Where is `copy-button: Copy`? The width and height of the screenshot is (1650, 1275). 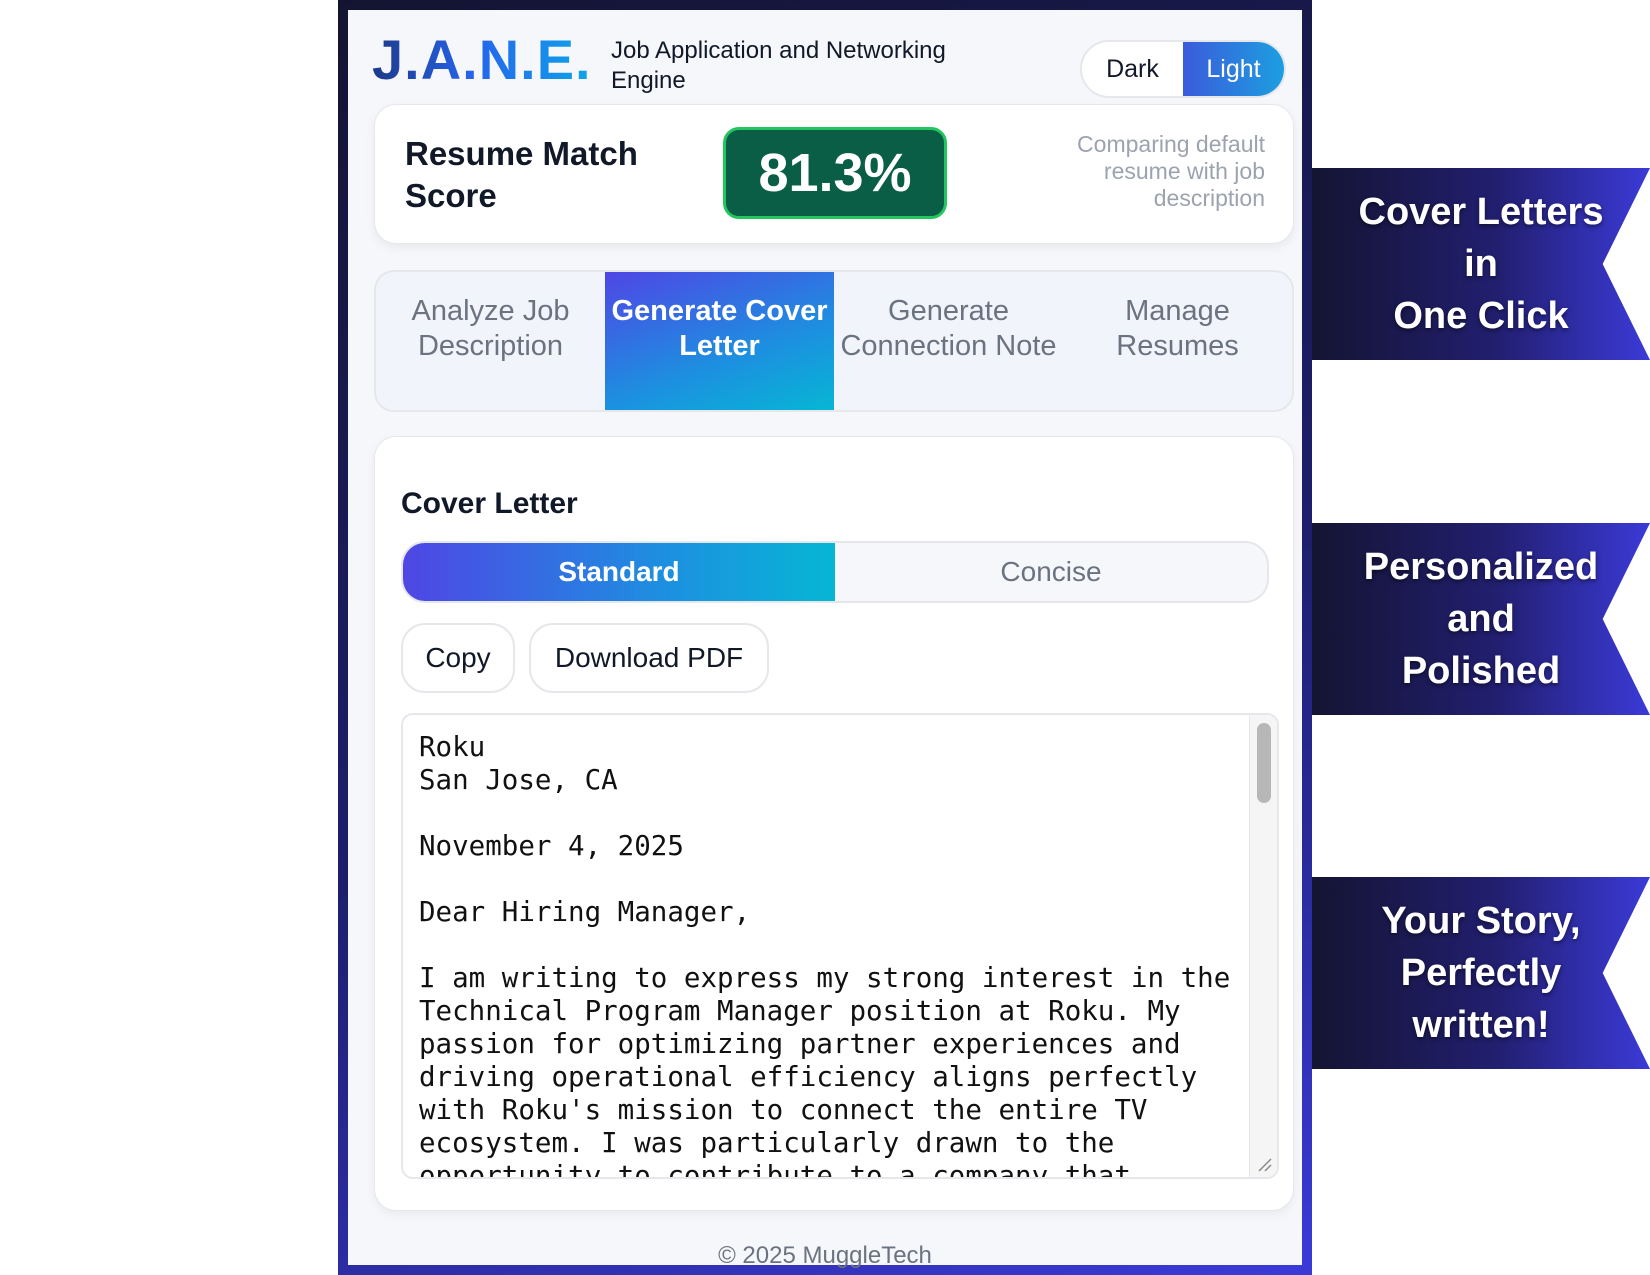
copy-button: Copy is located at coordinates (458, 658).